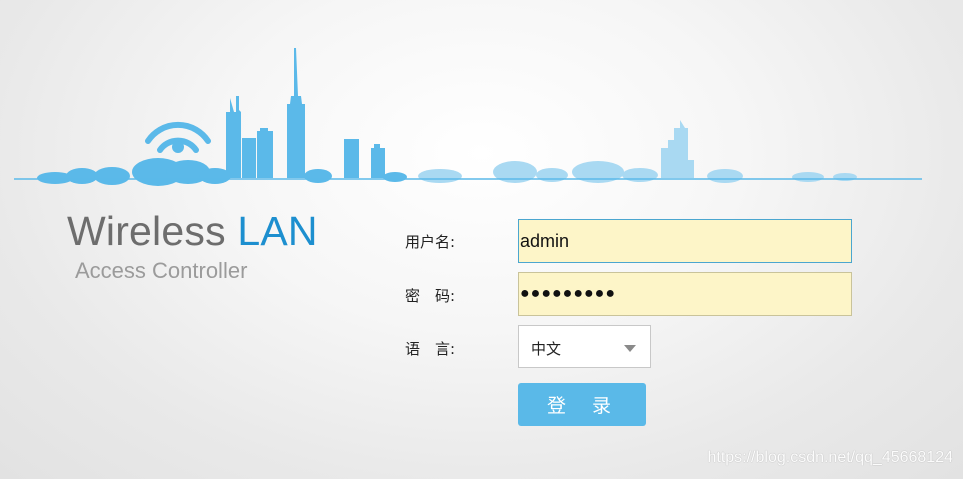 Image resolution: width=963 pixels, height=479 pixels. What do you see at coordinates (830, 457) in the screenshot?
I see `watermark: https://blog.csdn.net/qq_45668124` at bounding box center [830, 457].